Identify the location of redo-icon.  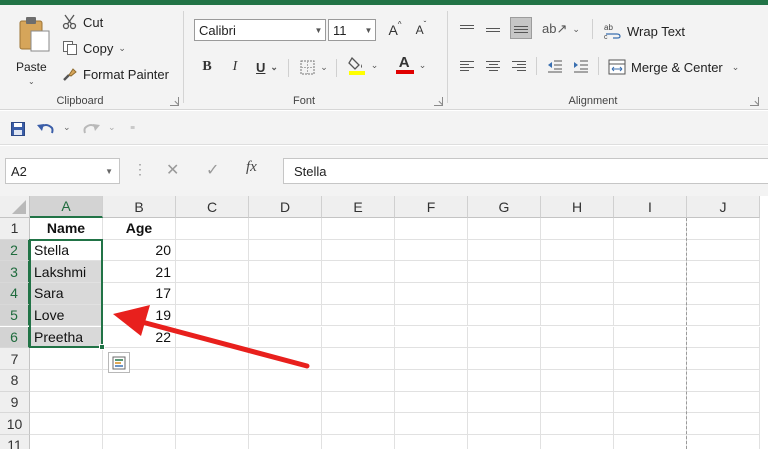
(91, 129).